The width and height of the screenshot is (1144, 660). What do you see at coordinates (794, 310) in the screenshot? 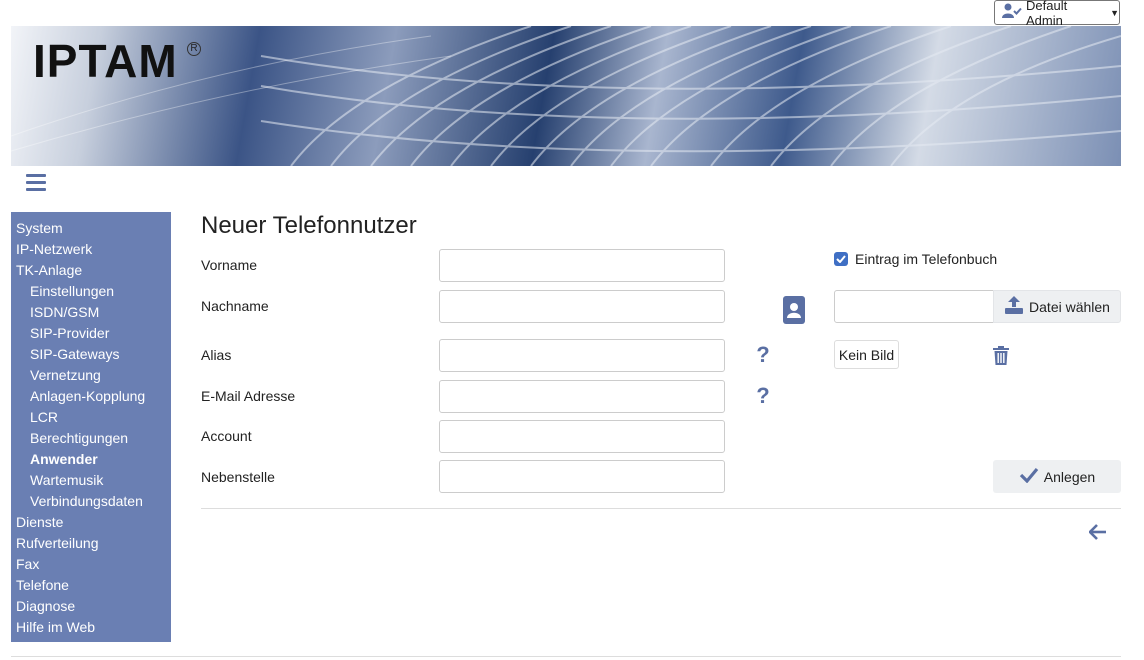
I see `contact-card-icon` at bounding box center [794, 310].